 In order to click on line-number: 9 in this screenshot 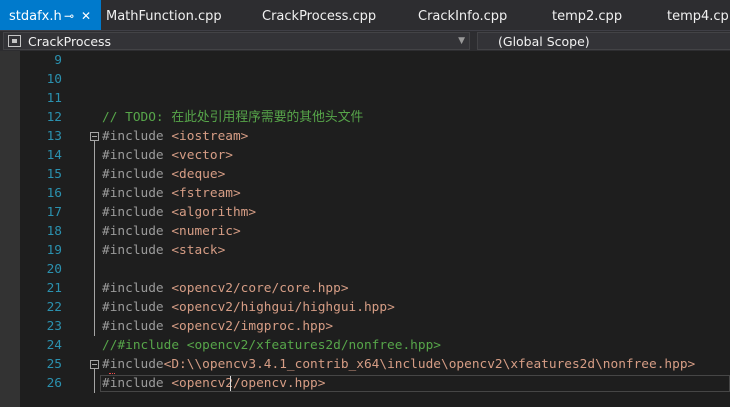, I will do `click(58, 60)`.